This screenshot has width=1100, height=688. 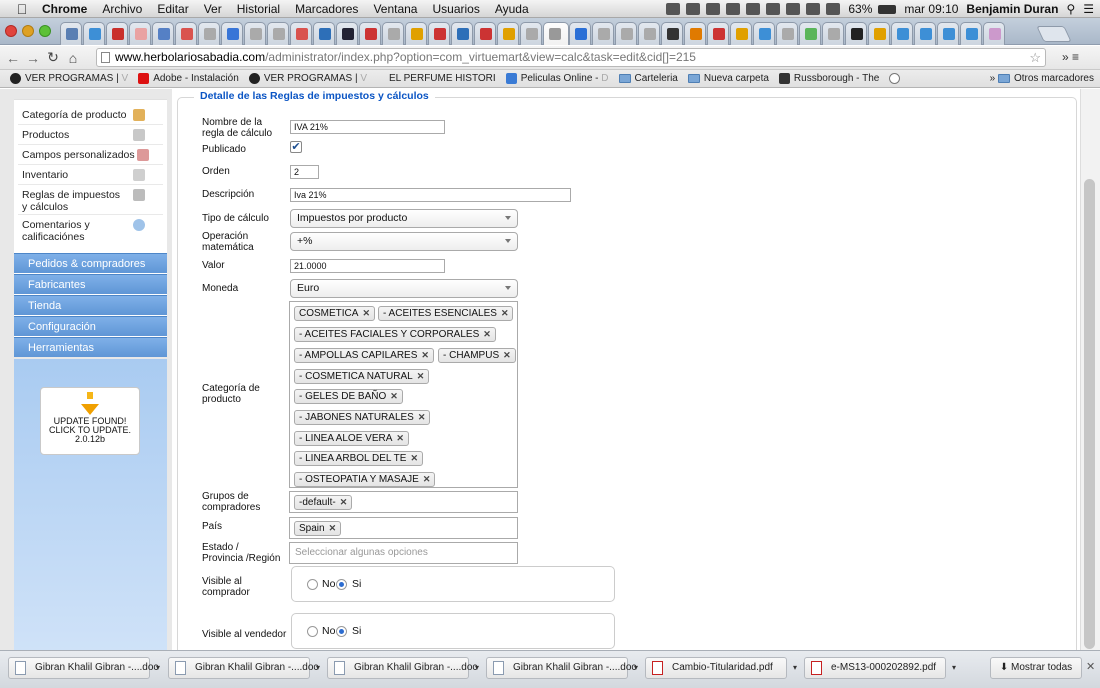 I want to click on active-tab, so click(x=556, y=33).